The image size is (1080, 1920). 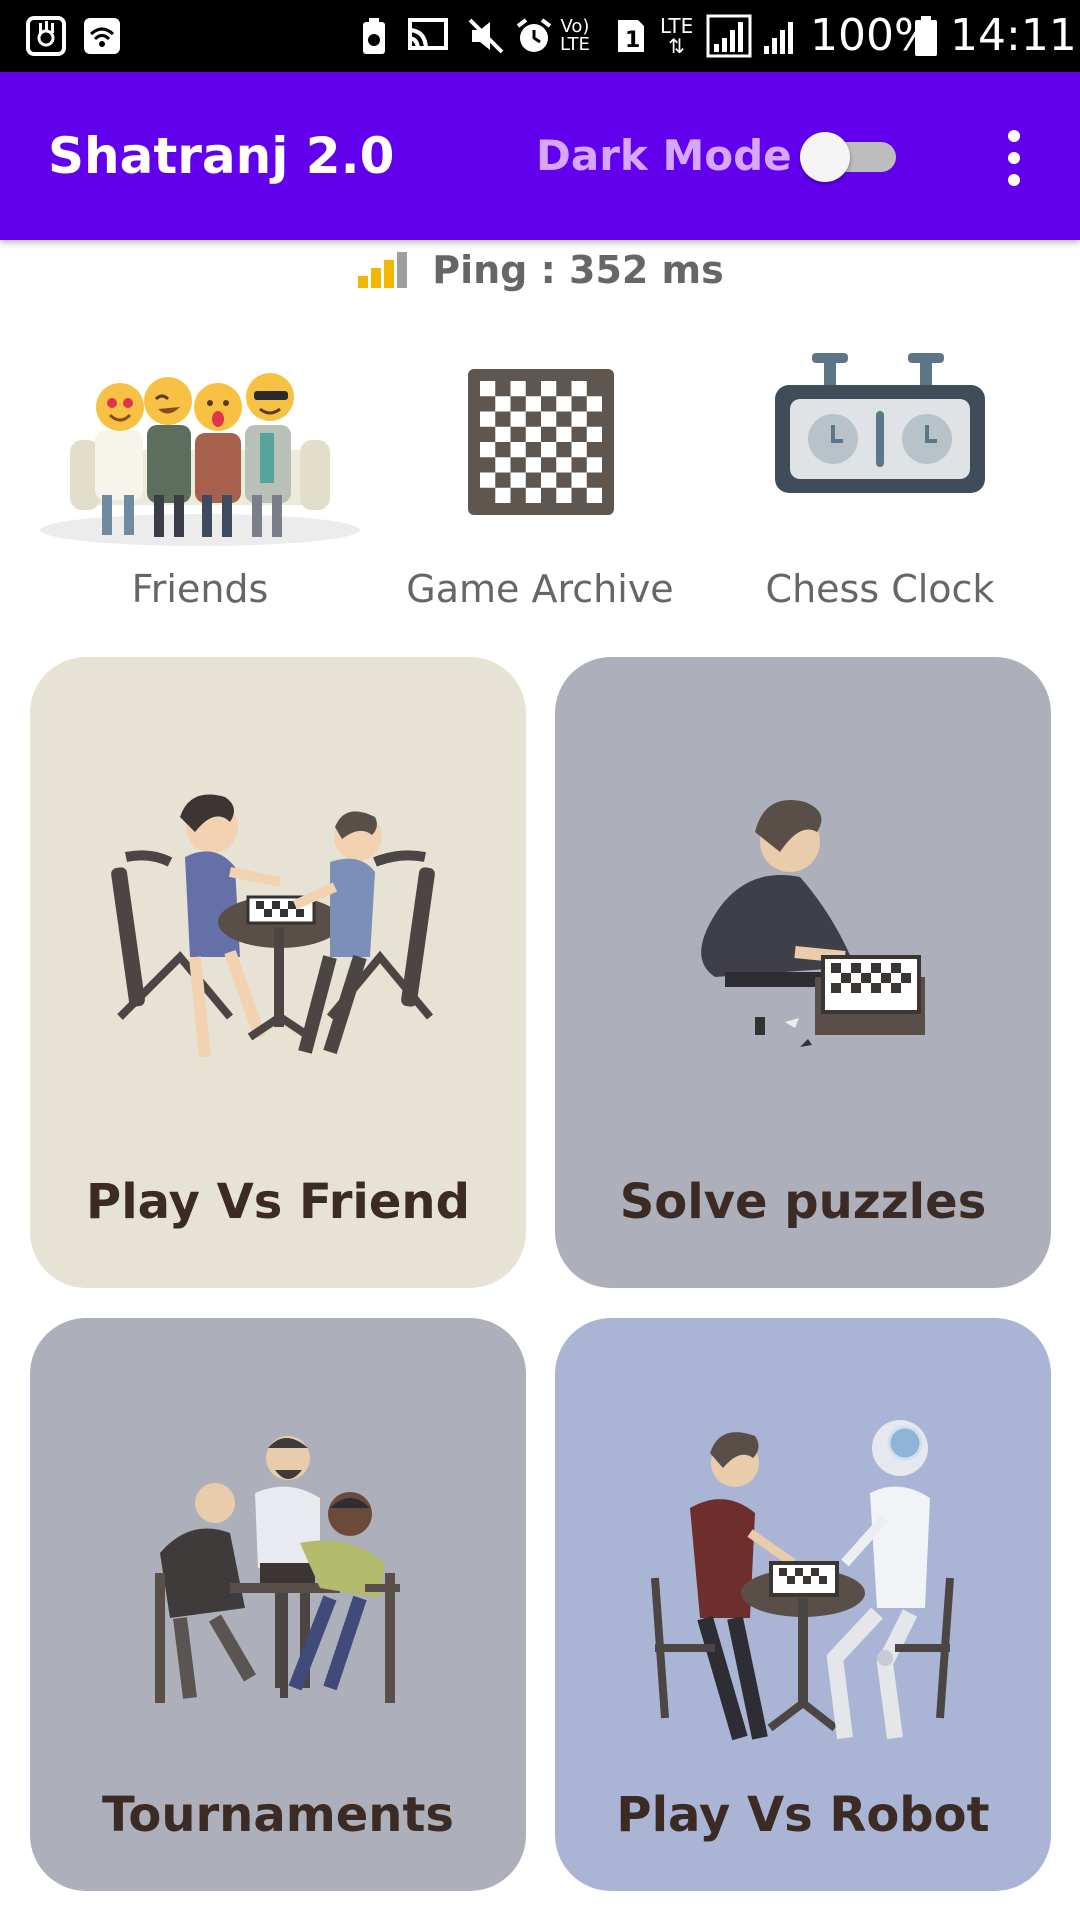 What do you see at coordinates (664, 155) in the screenshot?
I see `dark-mode-label: Dark Mode` at bounding box center [664, 155].